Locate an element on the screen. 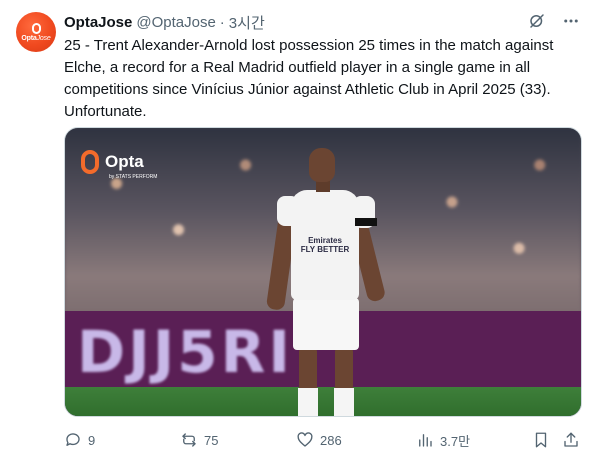  bookmark-button is located at coordinates (541, 440).